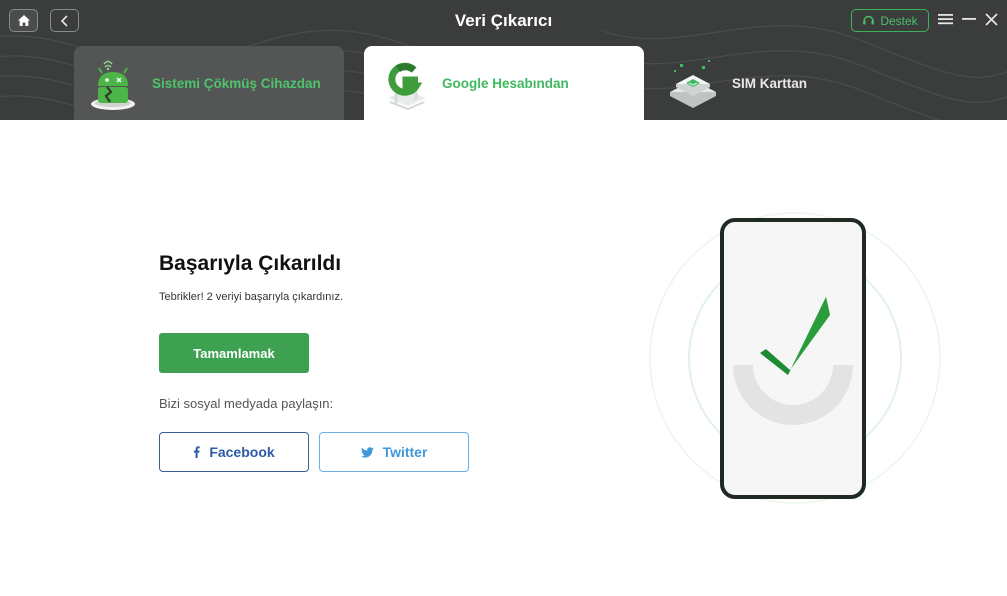 This screenshot has width=1007, height=596. What do you see at coordinates (405, 452) in the screenshot?
I see `twitter-label: Twitter` at bounding box center [405, 452].